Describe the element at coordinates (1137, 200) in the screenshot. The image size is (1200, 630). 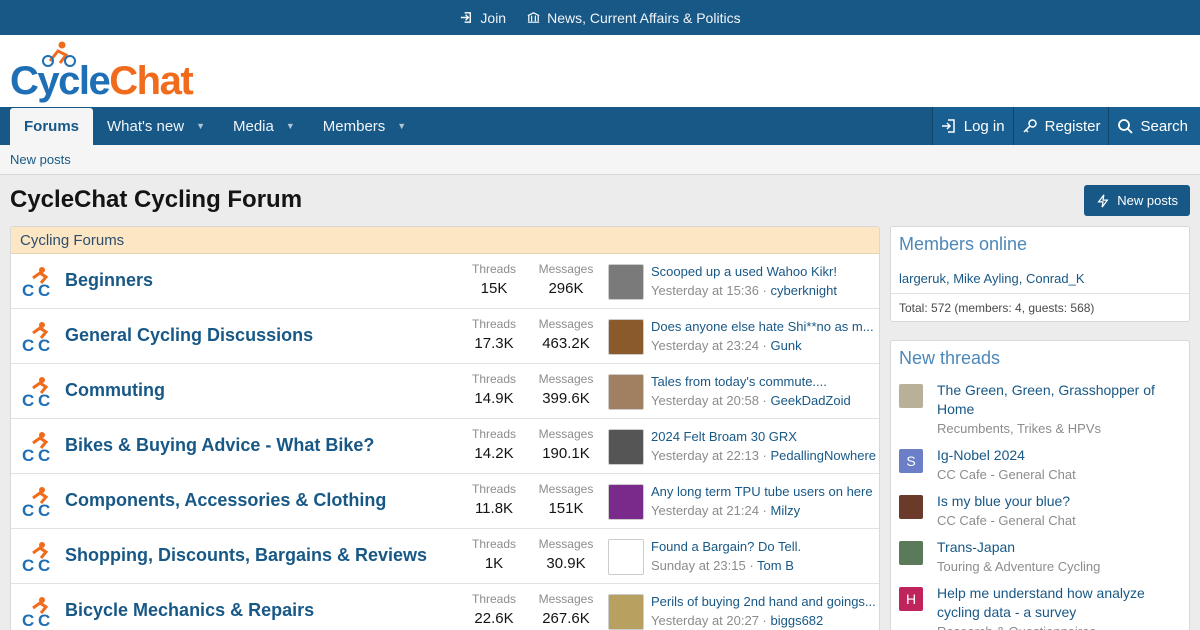
I see `new-posts-button: New posts` at that location.